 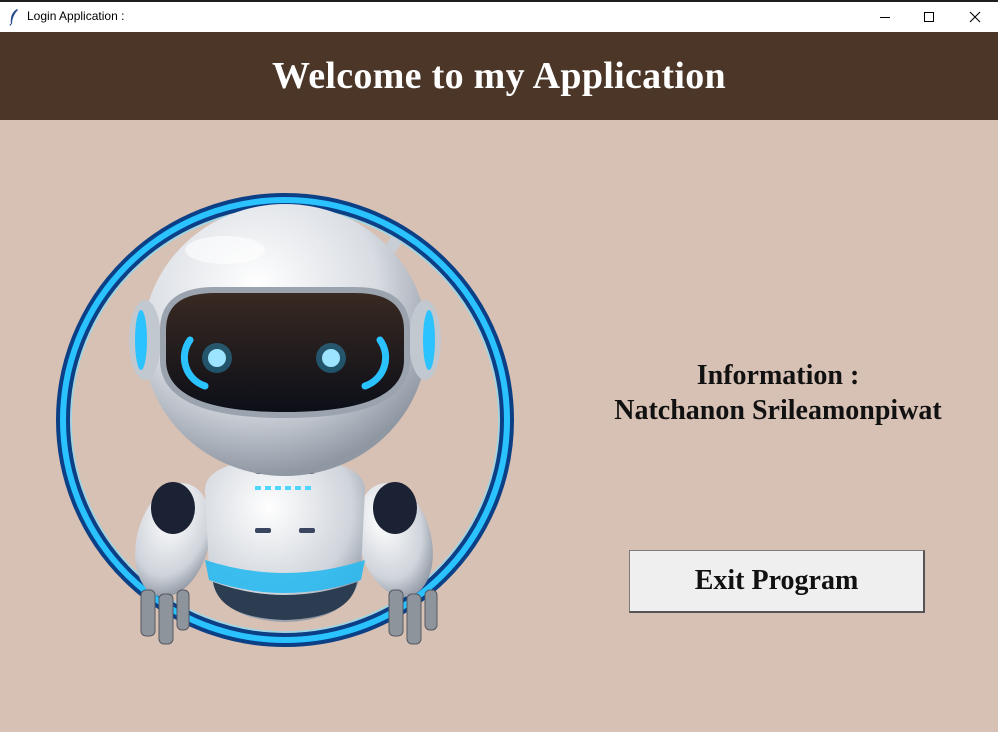 What do you see at coordinates (499, 16) in the screenshot?
I see `window-titlebar: Login Application :` at bounding box center [499, 16].